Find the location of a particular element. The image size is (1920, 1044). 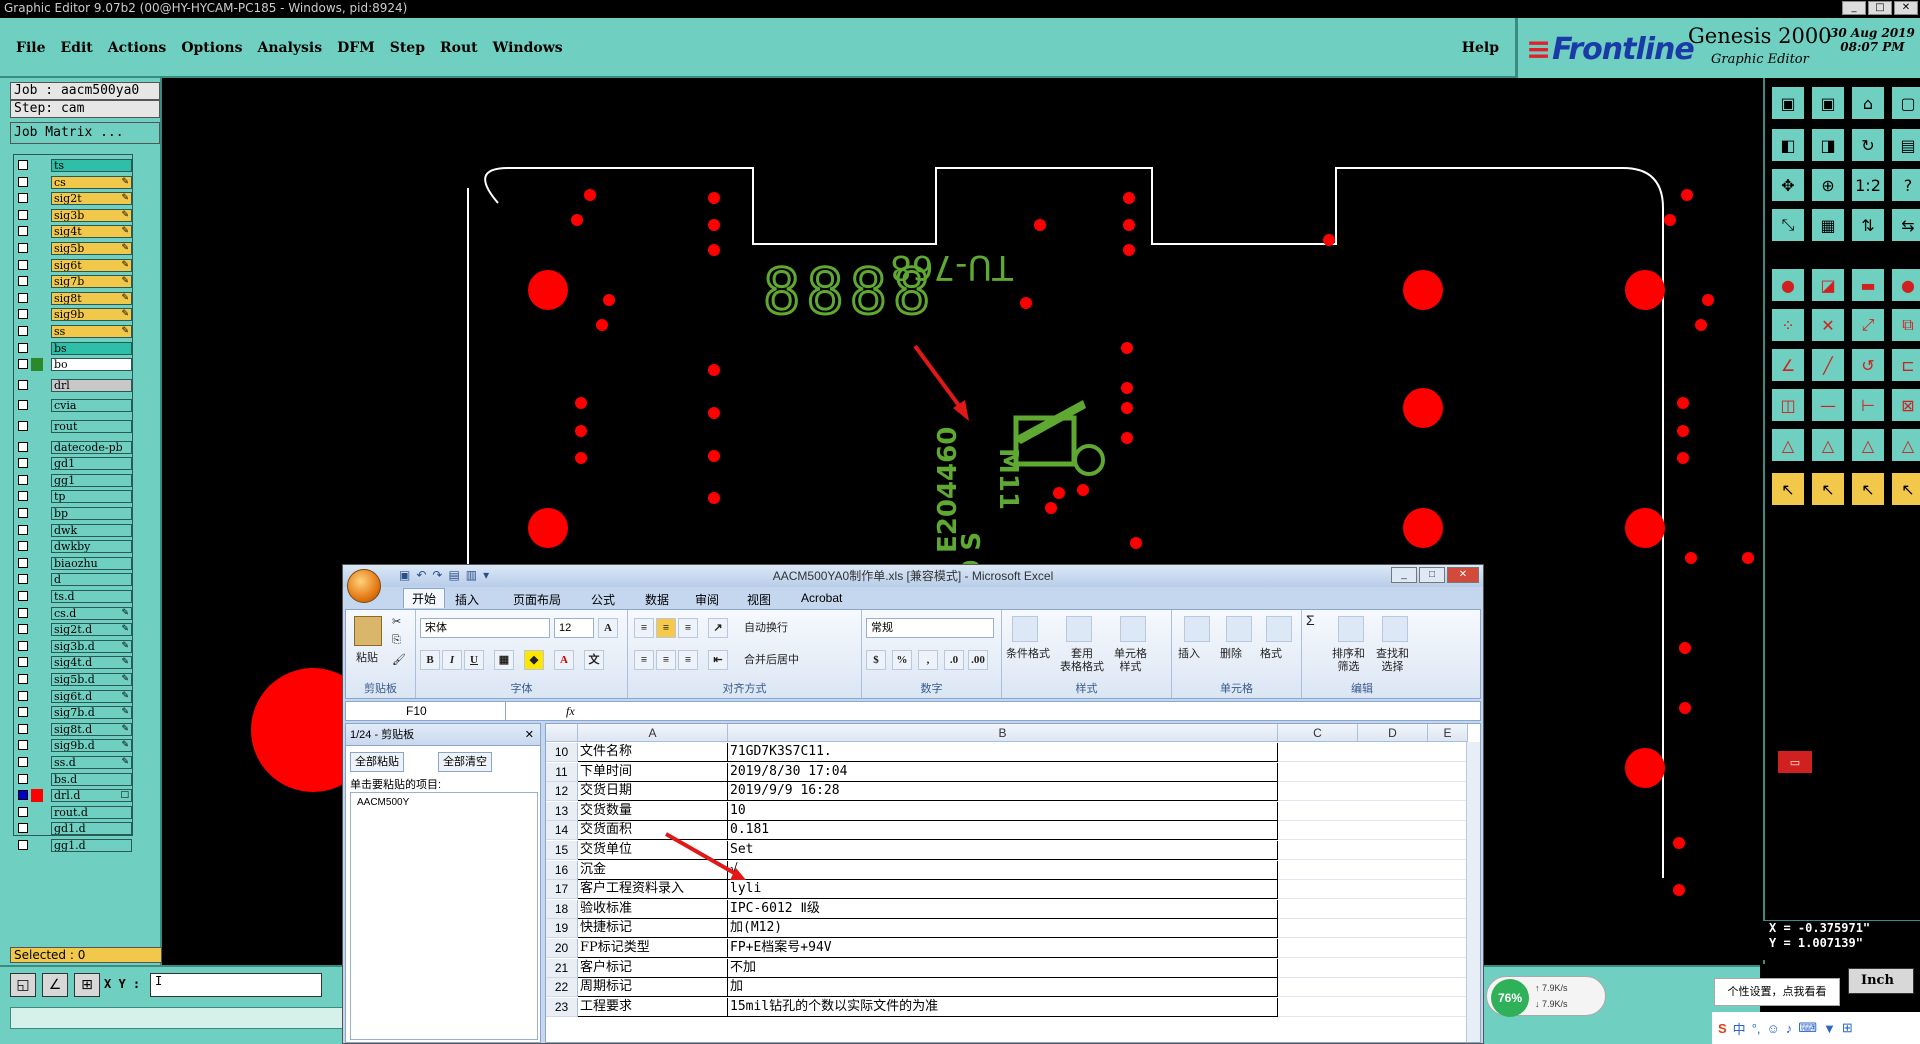

layer-name: dwkby is located at coordinates (91, 547).